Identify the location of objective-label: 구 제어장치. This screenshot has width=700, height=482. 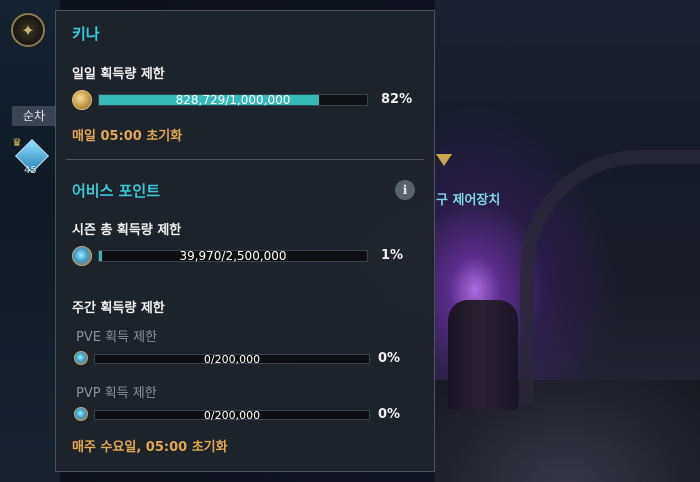
(468, 200).